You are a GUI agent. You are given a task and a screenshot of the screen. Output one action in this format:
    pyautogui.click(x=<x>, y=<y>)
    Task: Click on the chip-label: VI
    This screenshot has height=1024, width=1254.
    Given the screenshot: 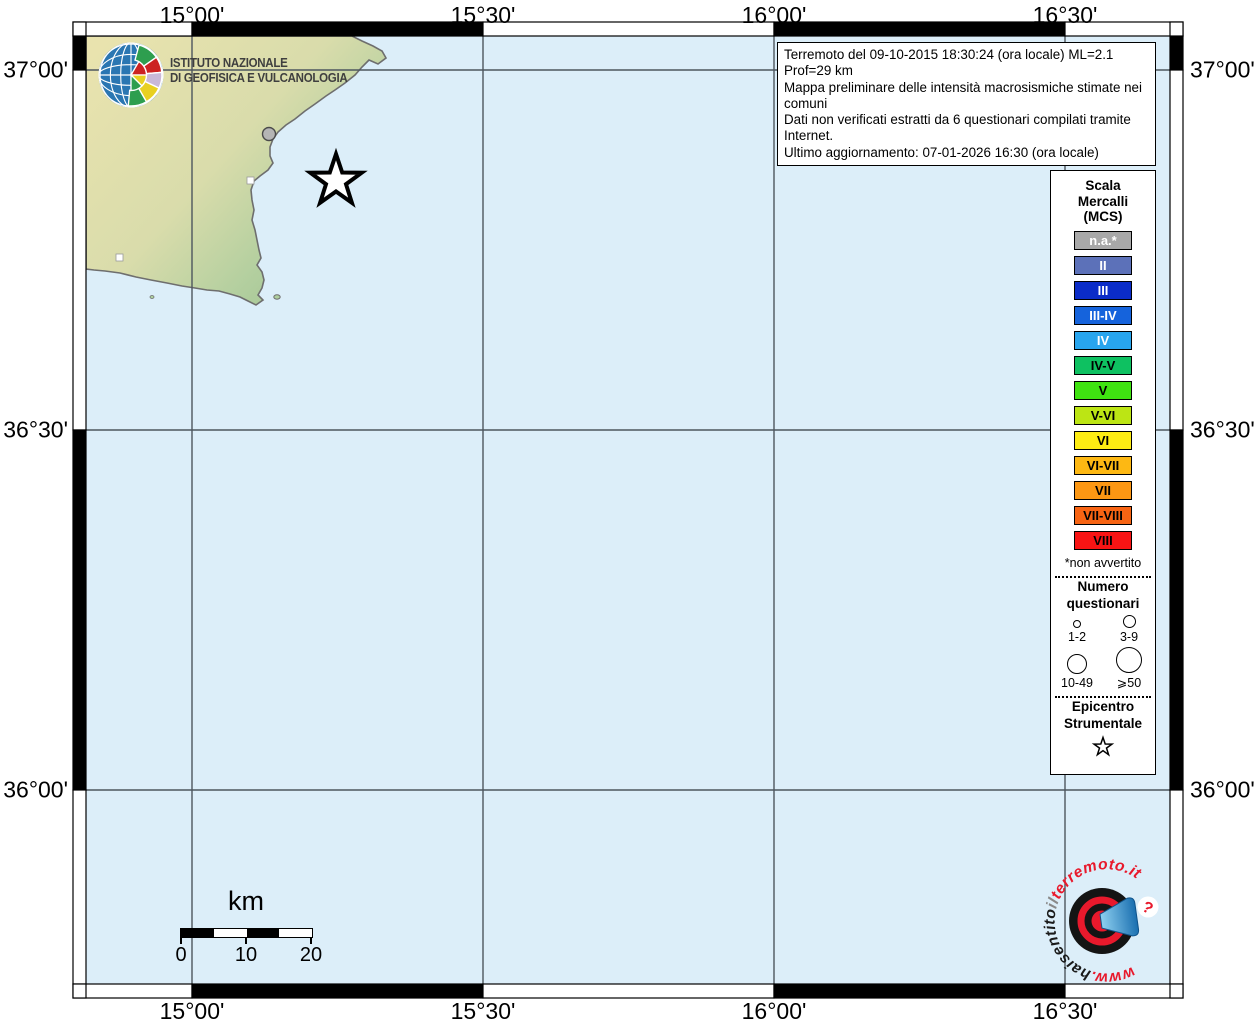 What is the action you would take?
    pyautogui.click(x=1103, y=440)
    